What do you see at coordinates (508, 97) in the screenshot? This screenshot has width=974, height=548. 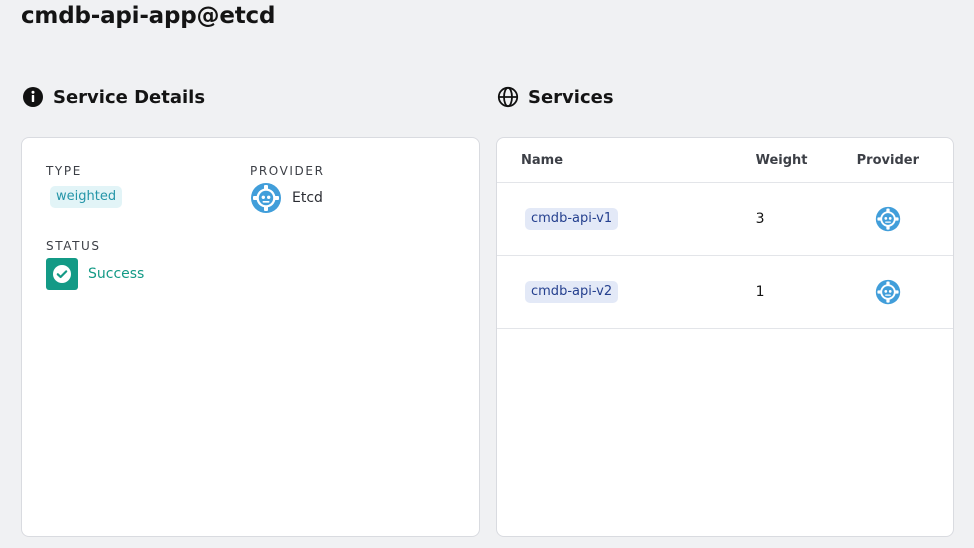 I see `globe-icon` at bounding box center [508, 97].